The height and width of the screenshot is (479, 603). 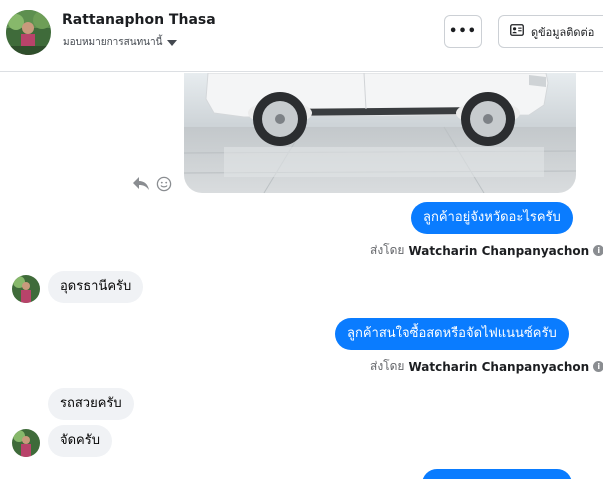 I want to click on contact-info-label: ดูข้อมูลติดต่อ, so click(x=563, y=32).